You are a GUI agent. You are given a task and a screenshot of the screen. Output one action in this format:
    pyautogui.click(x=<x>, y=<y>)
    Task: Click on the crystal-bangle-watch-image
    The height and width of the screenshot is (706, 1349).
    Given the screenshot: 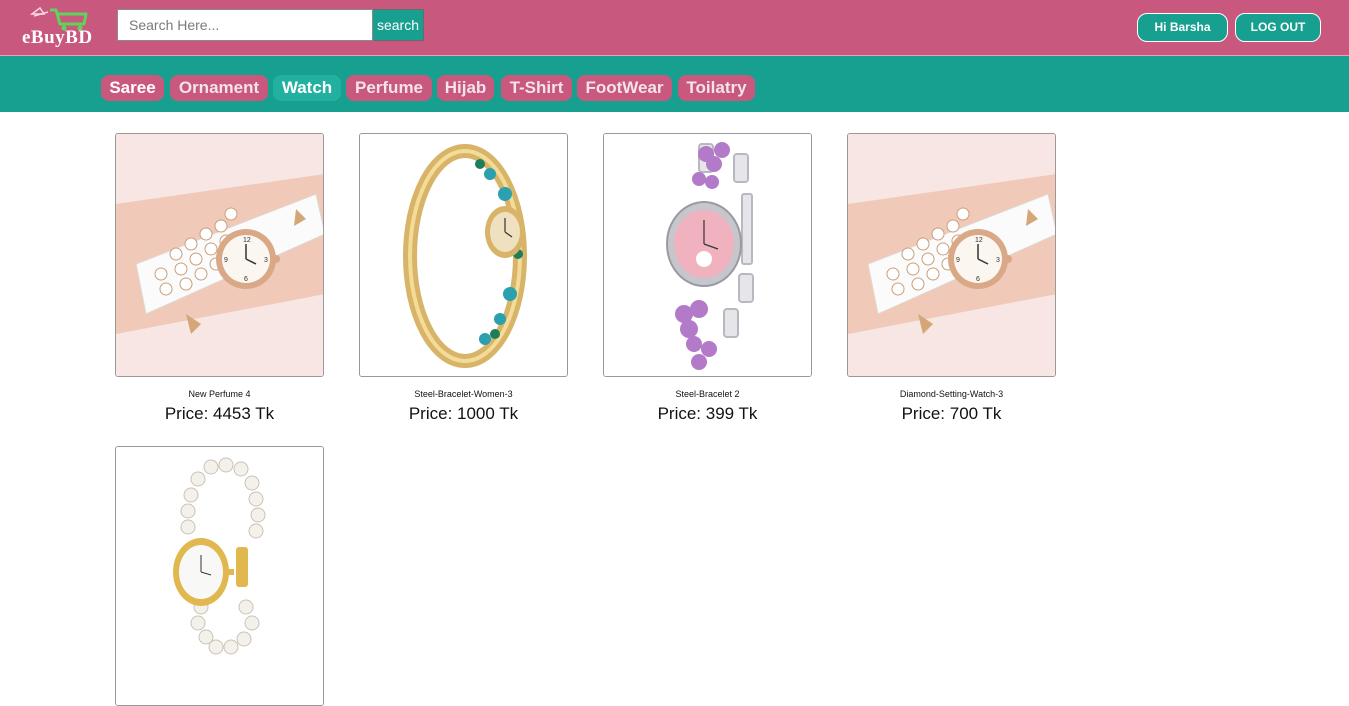 What is the action you would take?
    pyautogui.click(x=463, y=255)
    